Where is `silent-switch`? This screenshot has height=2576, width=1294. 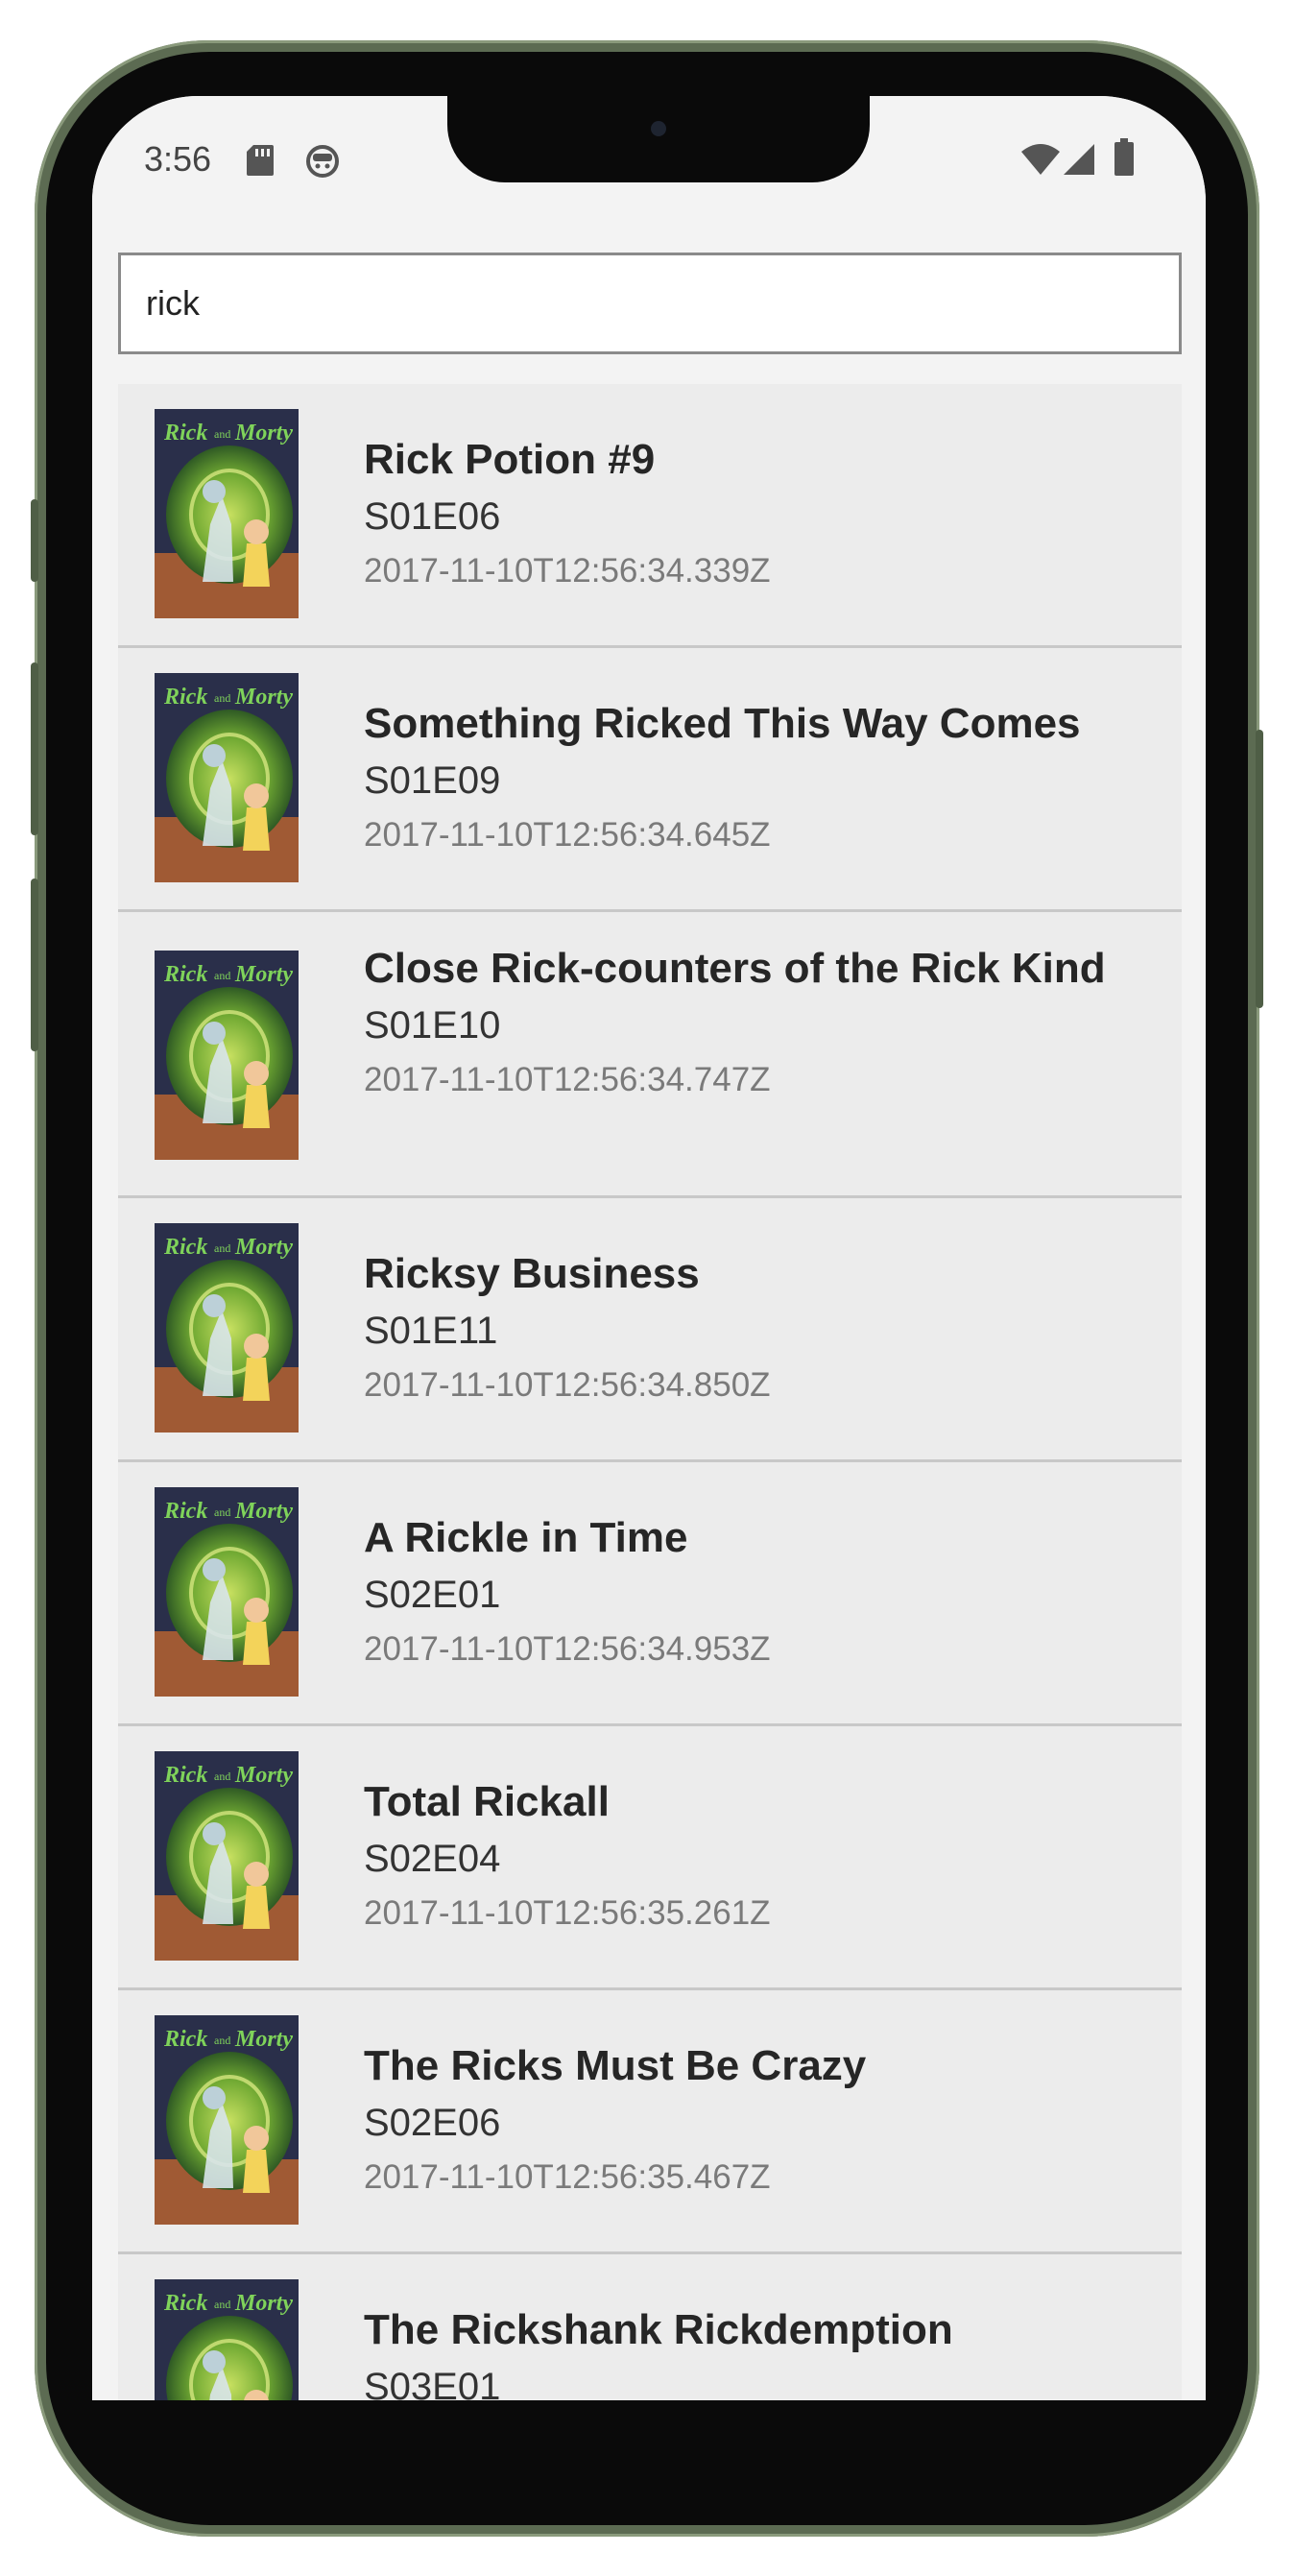
silent-switch is located at coordinates (34, 540).